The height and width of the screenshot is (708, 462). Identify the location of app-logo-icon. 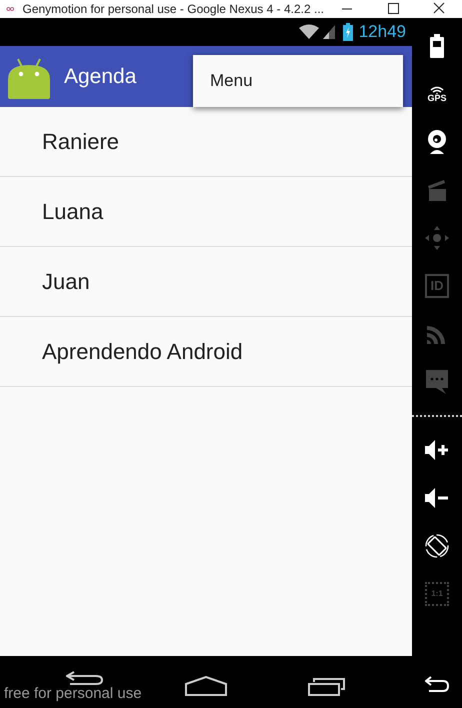
(10, 9).